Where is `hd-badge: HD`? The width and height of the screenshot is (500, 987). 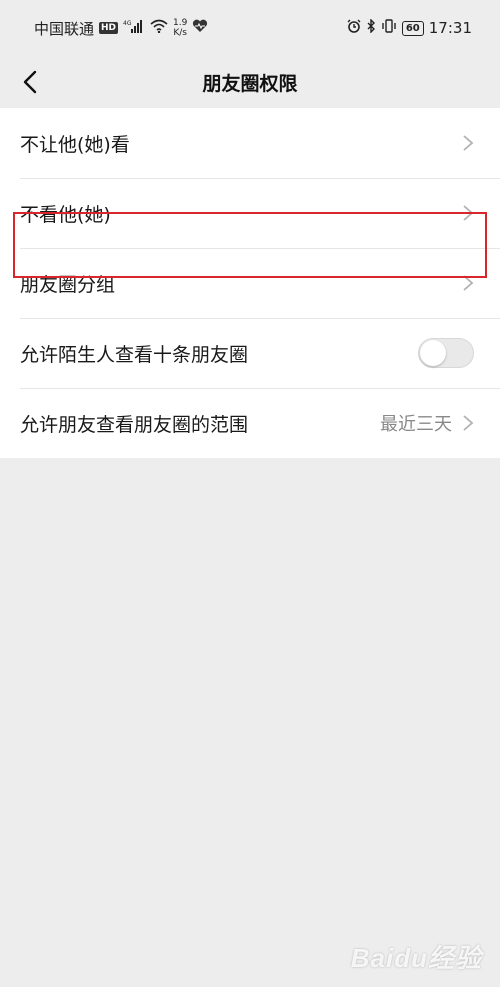
hd-badge: HD is located at coordinates (109, 28).